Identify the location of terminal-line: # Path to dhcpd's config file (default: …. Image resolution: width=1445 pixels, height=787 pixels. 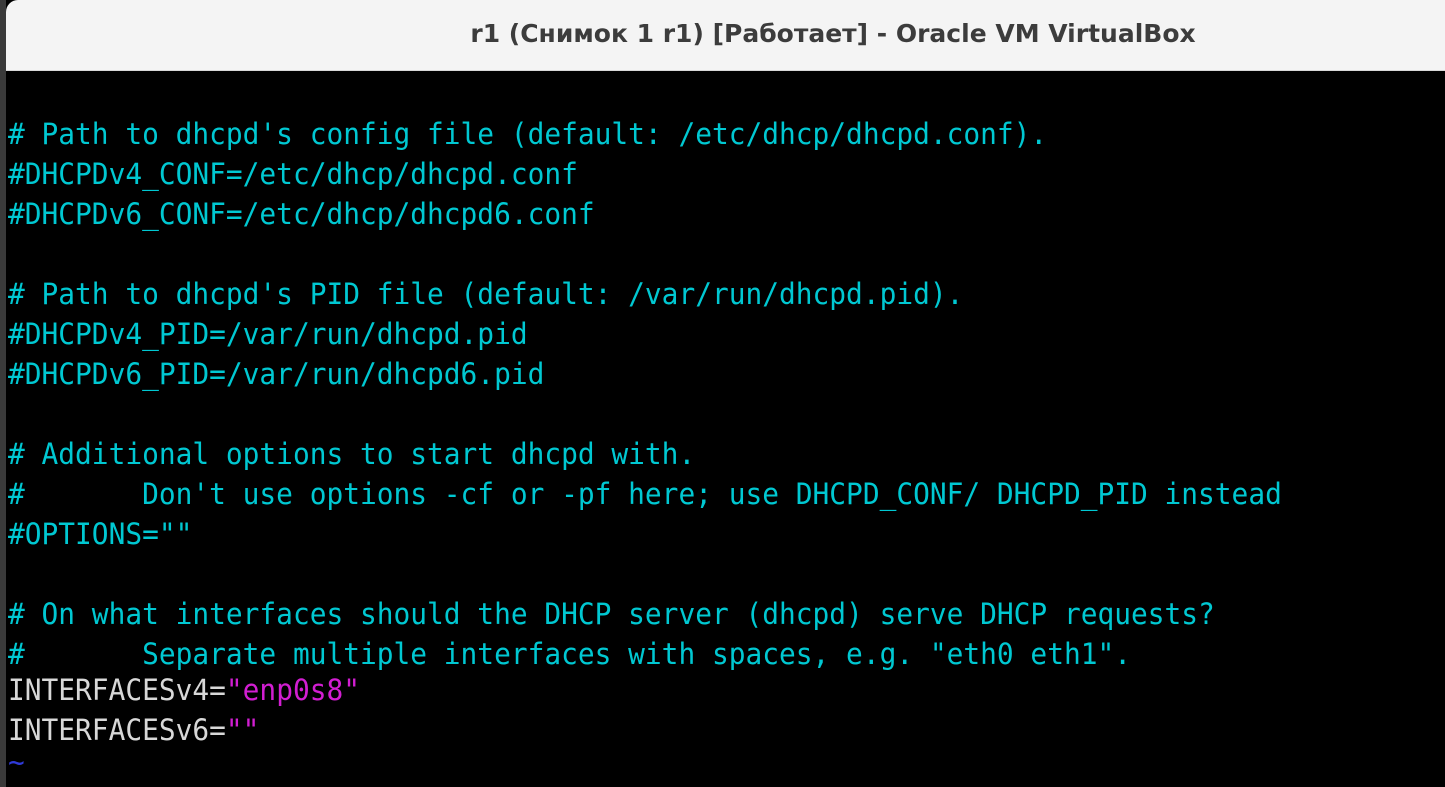
(528, 134).